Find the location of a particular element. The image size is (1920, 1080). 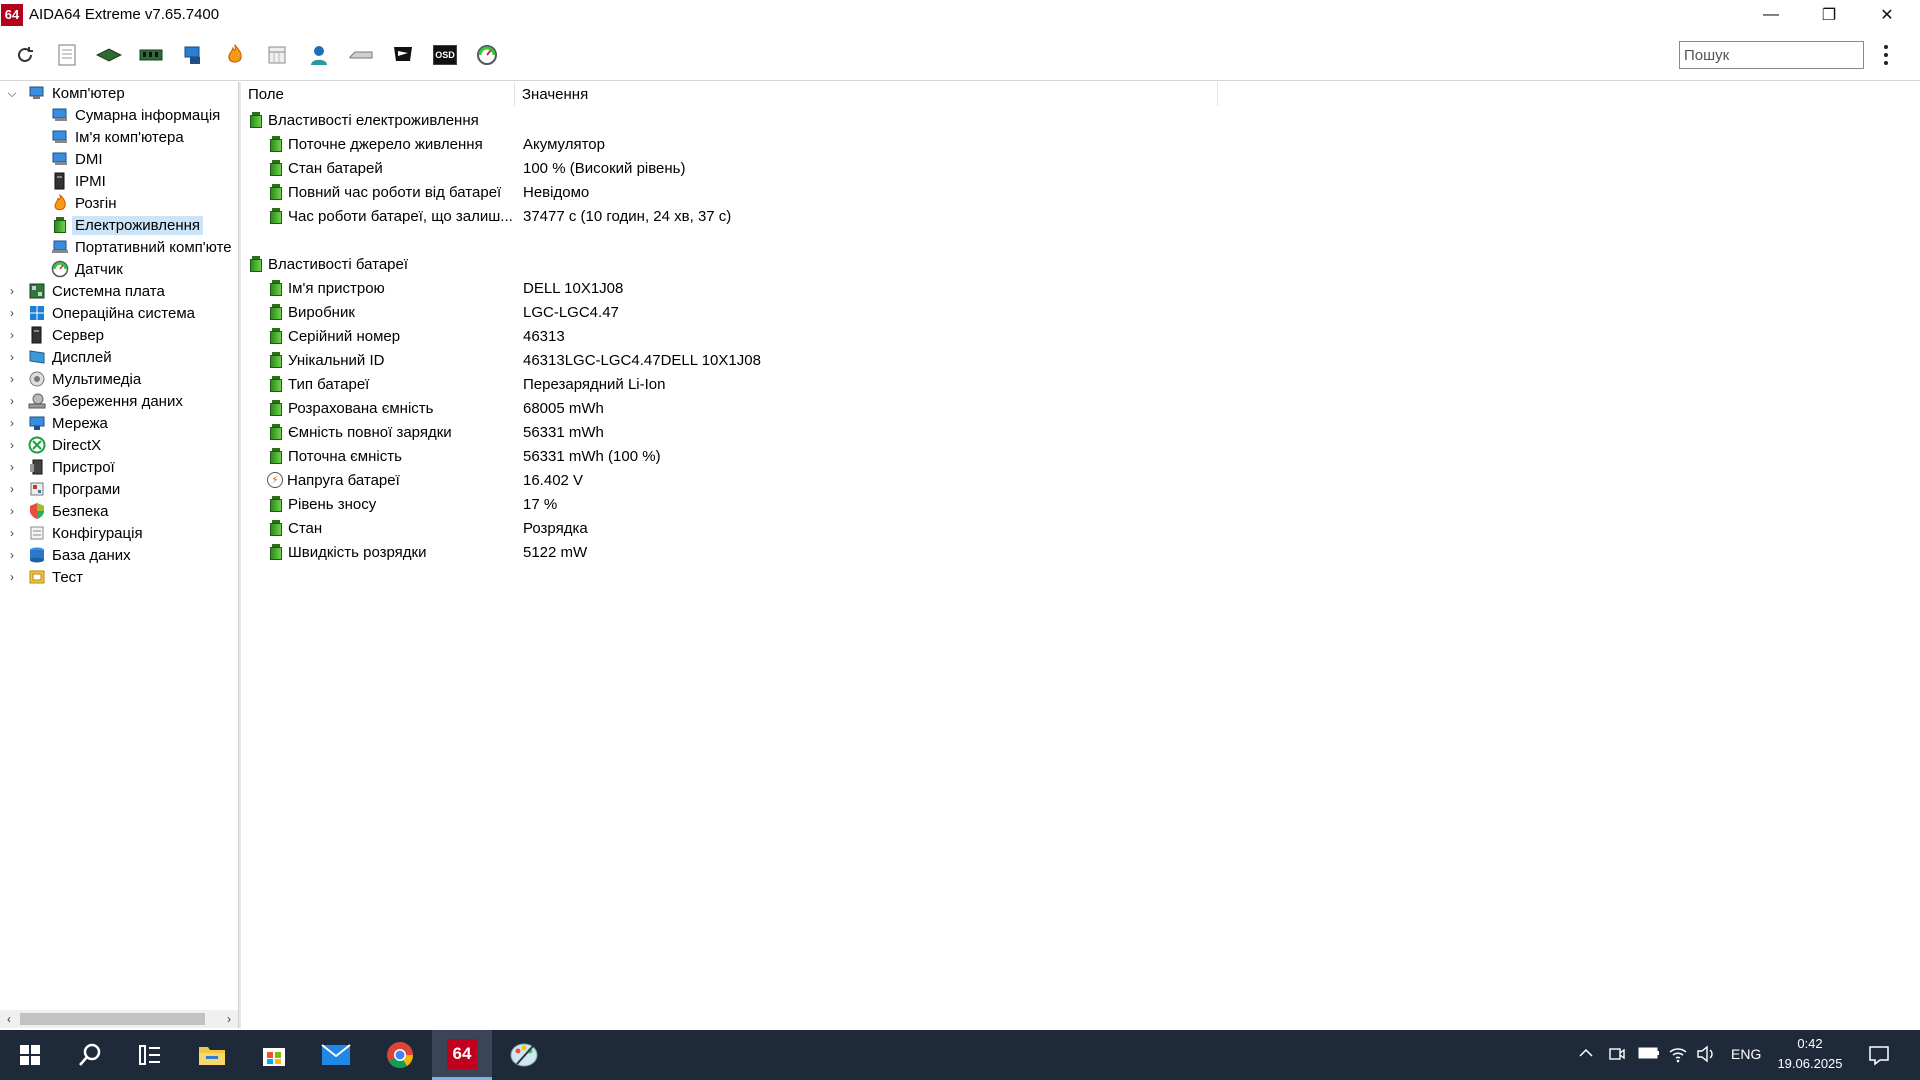

tree-item-computer-name: Ім'я комп'ютера is located at coordinates (119, 137).